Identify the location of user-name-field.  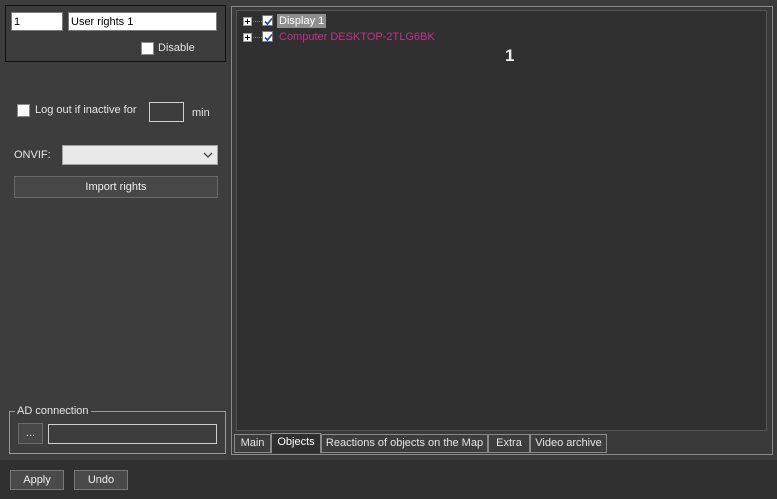
(142, 21).